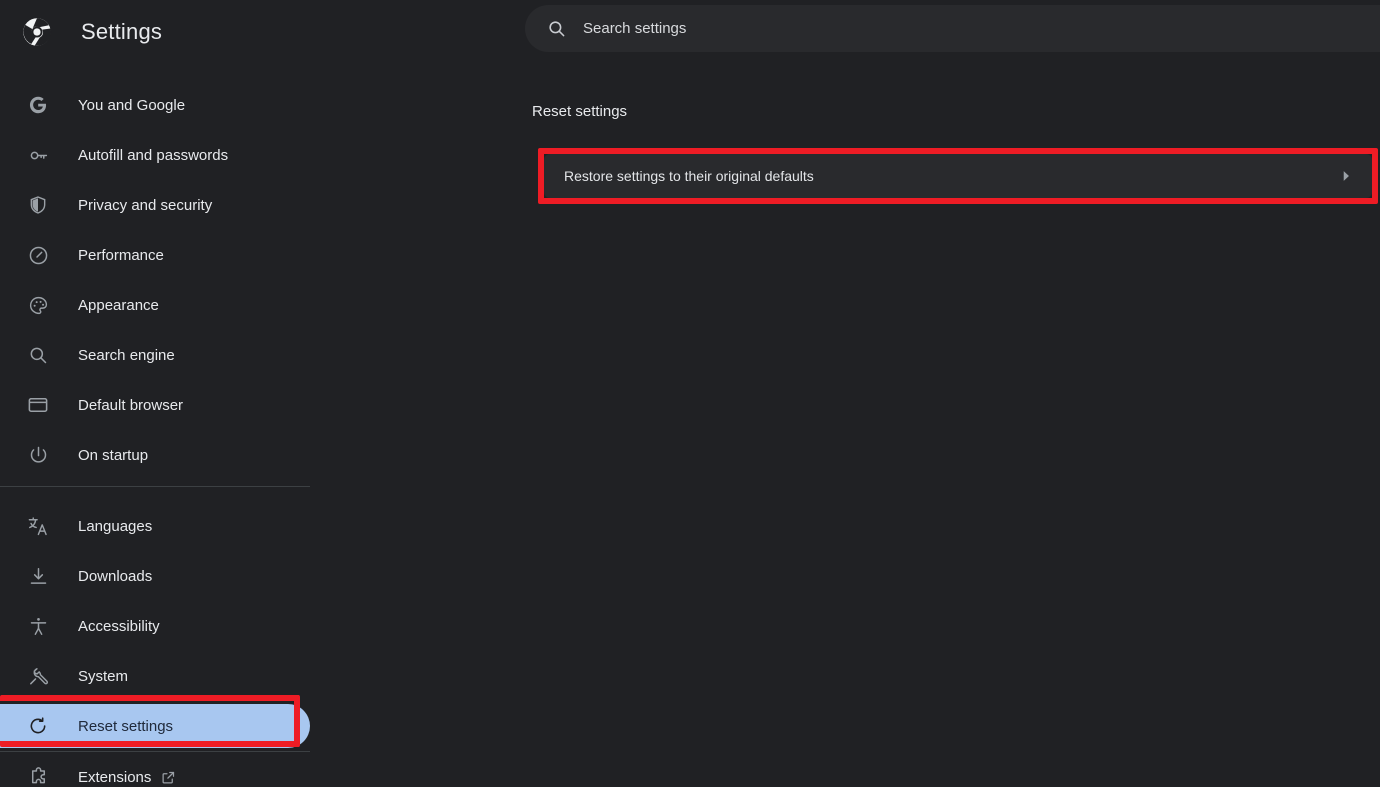 This screenshot has width=1380, height=787. What do you see at coordinates (155, 486) in the screenshot?
I see `sidebar-divider` at bounding box center [155, 486].